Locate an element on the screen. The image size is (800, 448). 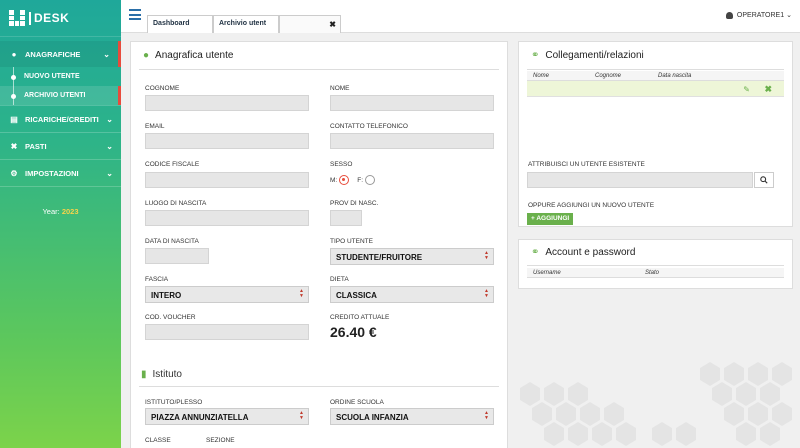
plesso-select: PIAZZA ANNUNZIATELLA ▲ ▼ is located at coordinates (227, 416).